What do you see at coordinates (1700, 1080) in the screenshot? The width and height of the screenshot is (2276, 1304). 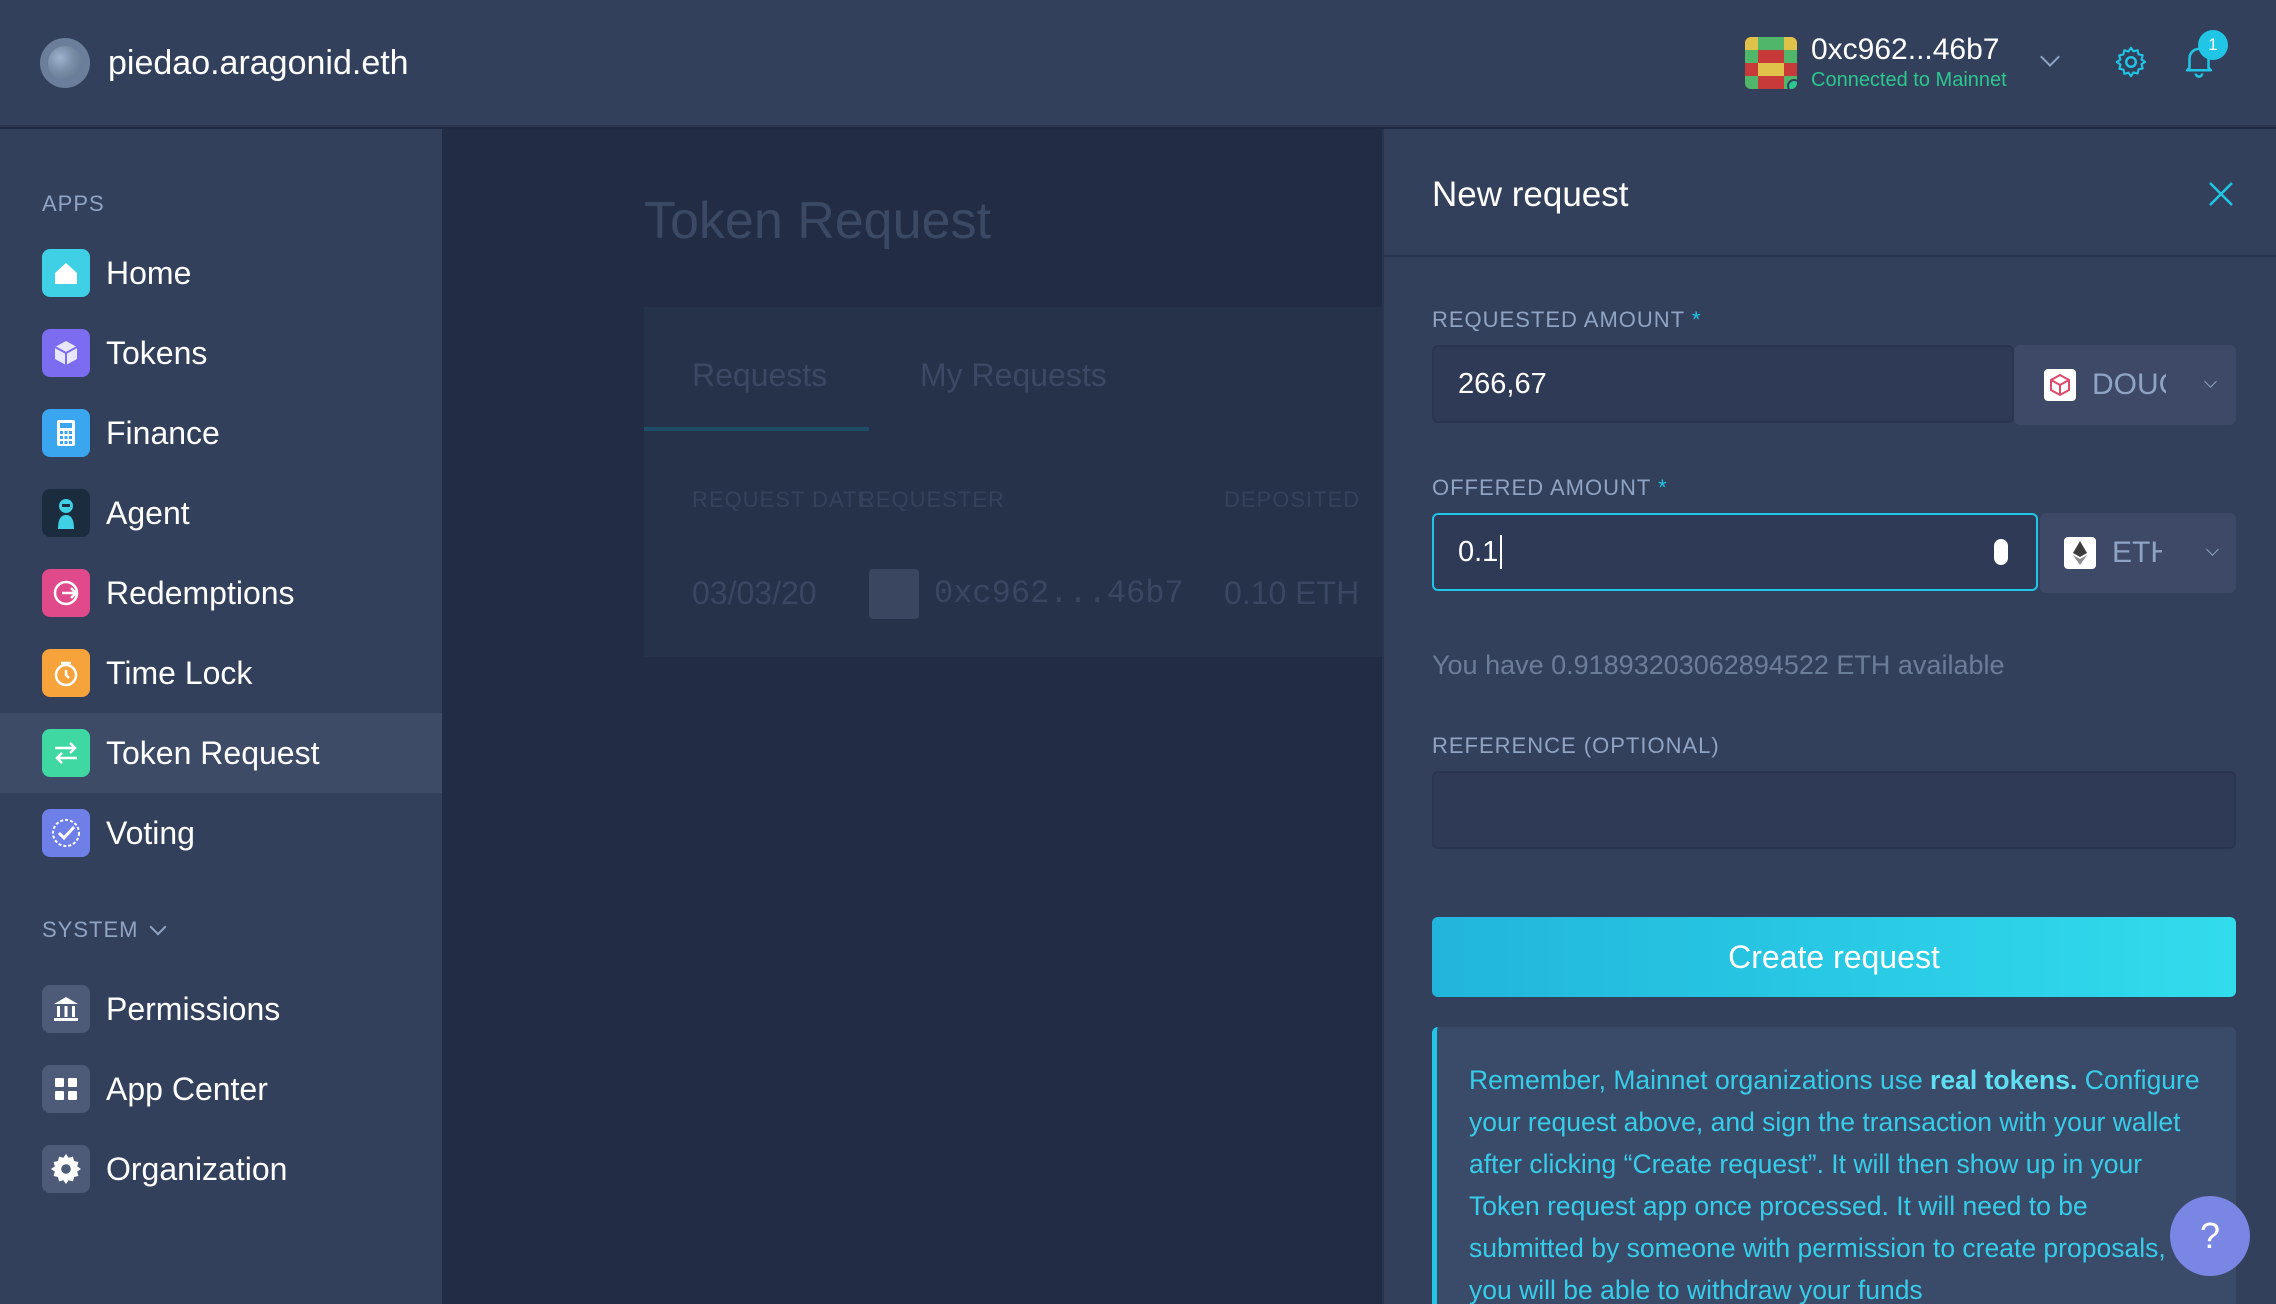 I see `info-text-prefix: Remember, Mainnet organizations use` at bounding box center [1700, 1080].